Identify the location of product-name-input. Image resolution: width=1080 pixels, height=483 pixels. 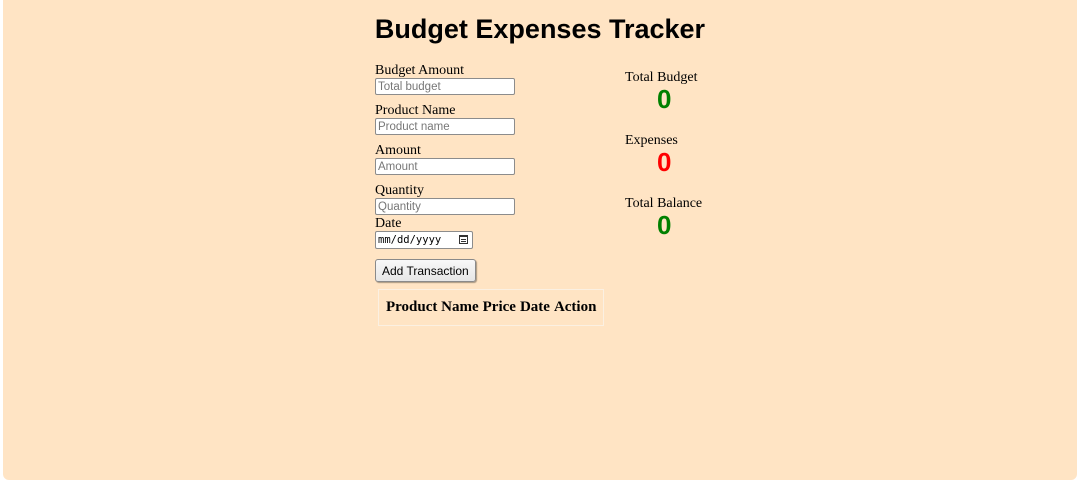
(445, 126).